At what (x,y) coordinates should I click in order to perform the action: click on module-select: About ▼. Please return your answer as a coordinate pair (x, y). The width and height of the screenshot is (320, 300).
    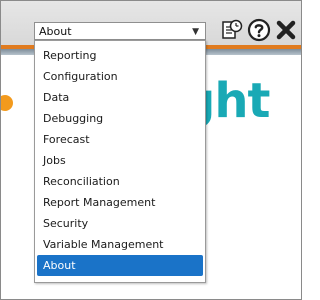
    Looking at the image, I should click on (120, 31).